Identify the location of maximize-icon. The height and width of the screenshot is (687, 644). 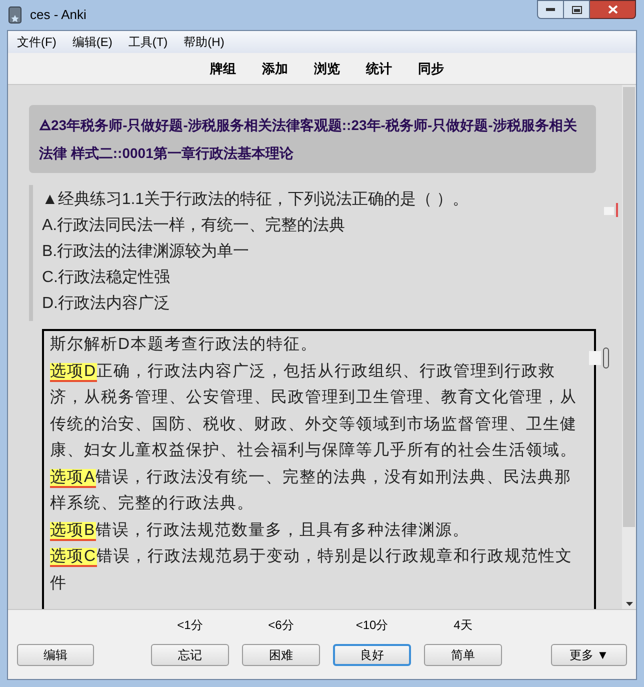
(577, 10).